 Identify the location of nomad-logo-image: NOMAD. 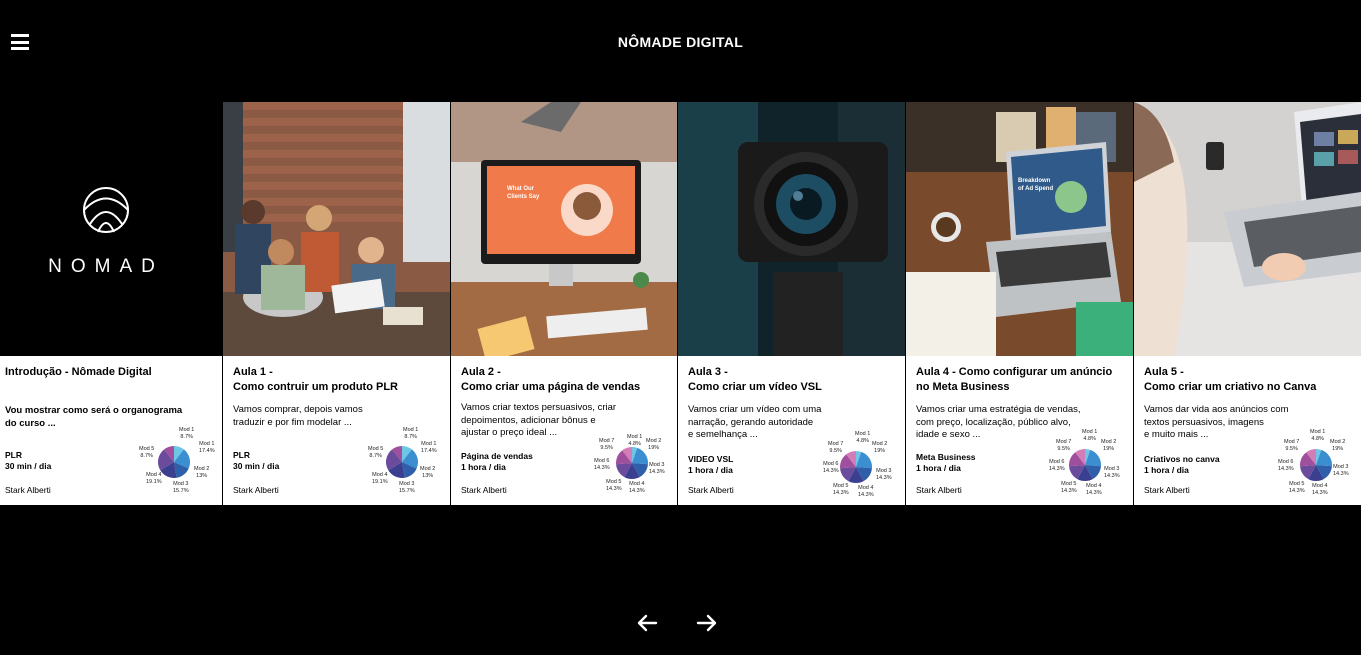
(111, 229).